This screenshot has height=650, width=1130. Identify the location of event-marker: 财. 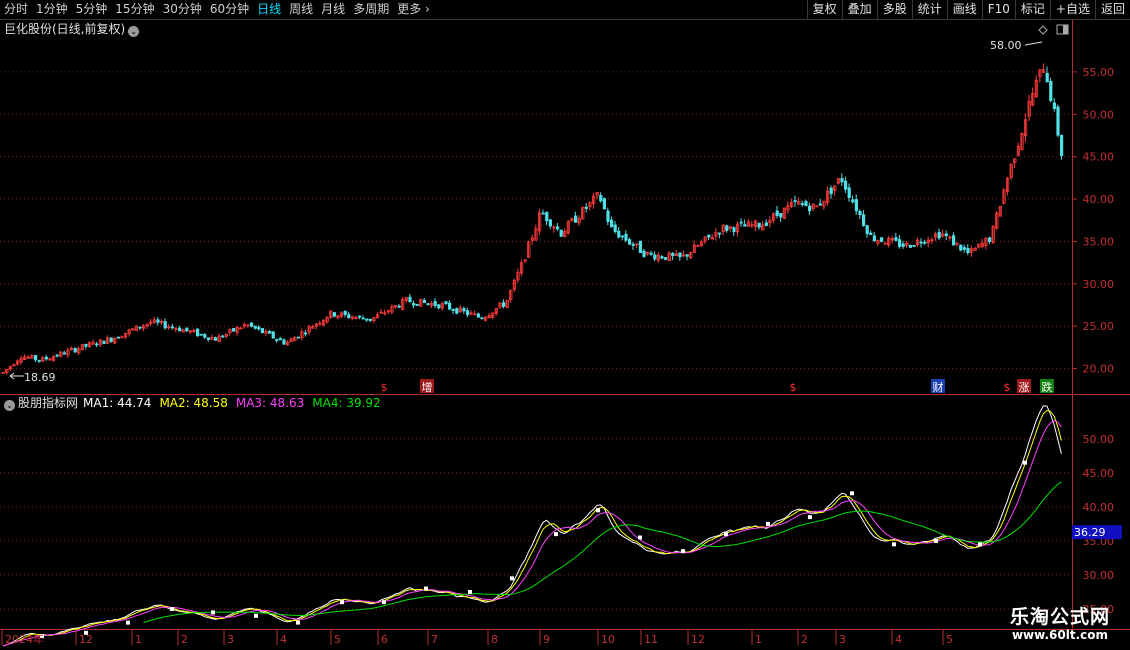
(938, 387).